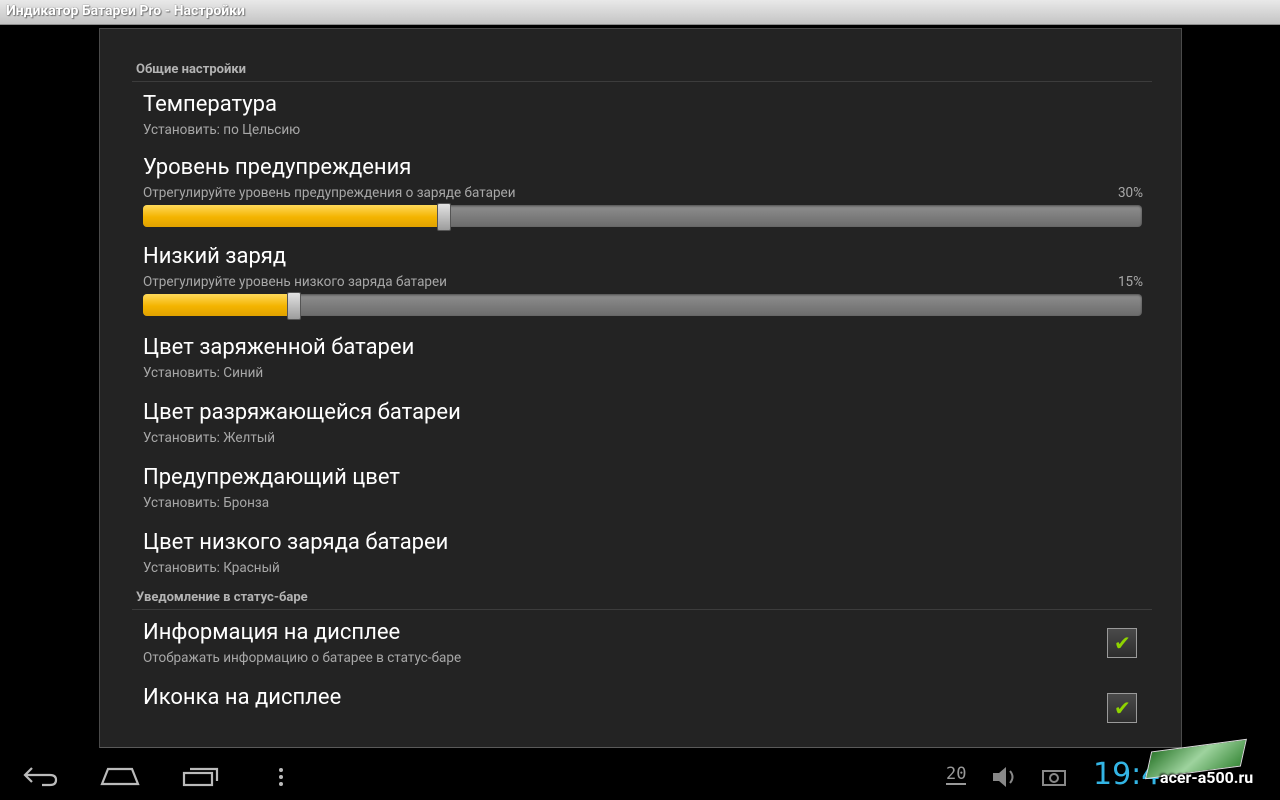  What do you see at coordinates (210, 104) in the screenshot?
I see `pref-title: Температура` at bounding box center [210, 104].